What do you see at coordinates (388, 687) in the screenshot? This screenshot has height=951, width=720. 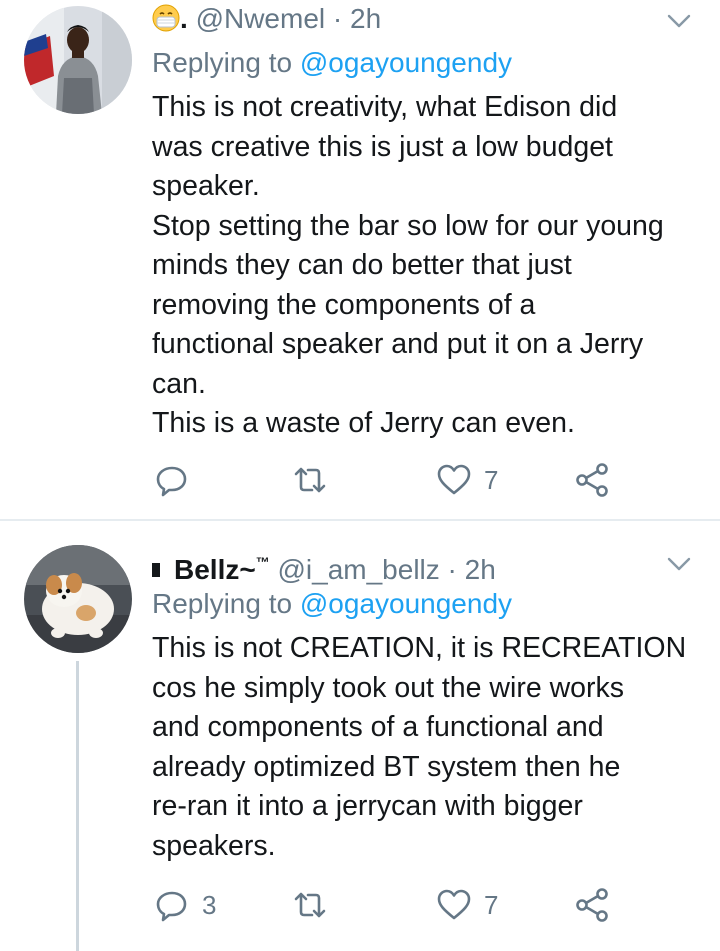 I see `tweet-text-line: cos he simply took out the wire works` at bounding box center [388, 687].